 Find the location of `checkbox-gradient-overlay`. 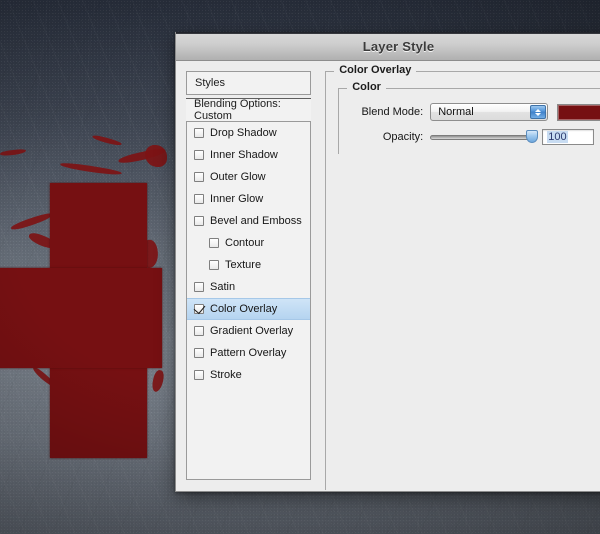

checkbox-gradient-overlay is located at coordinates (199, 331).